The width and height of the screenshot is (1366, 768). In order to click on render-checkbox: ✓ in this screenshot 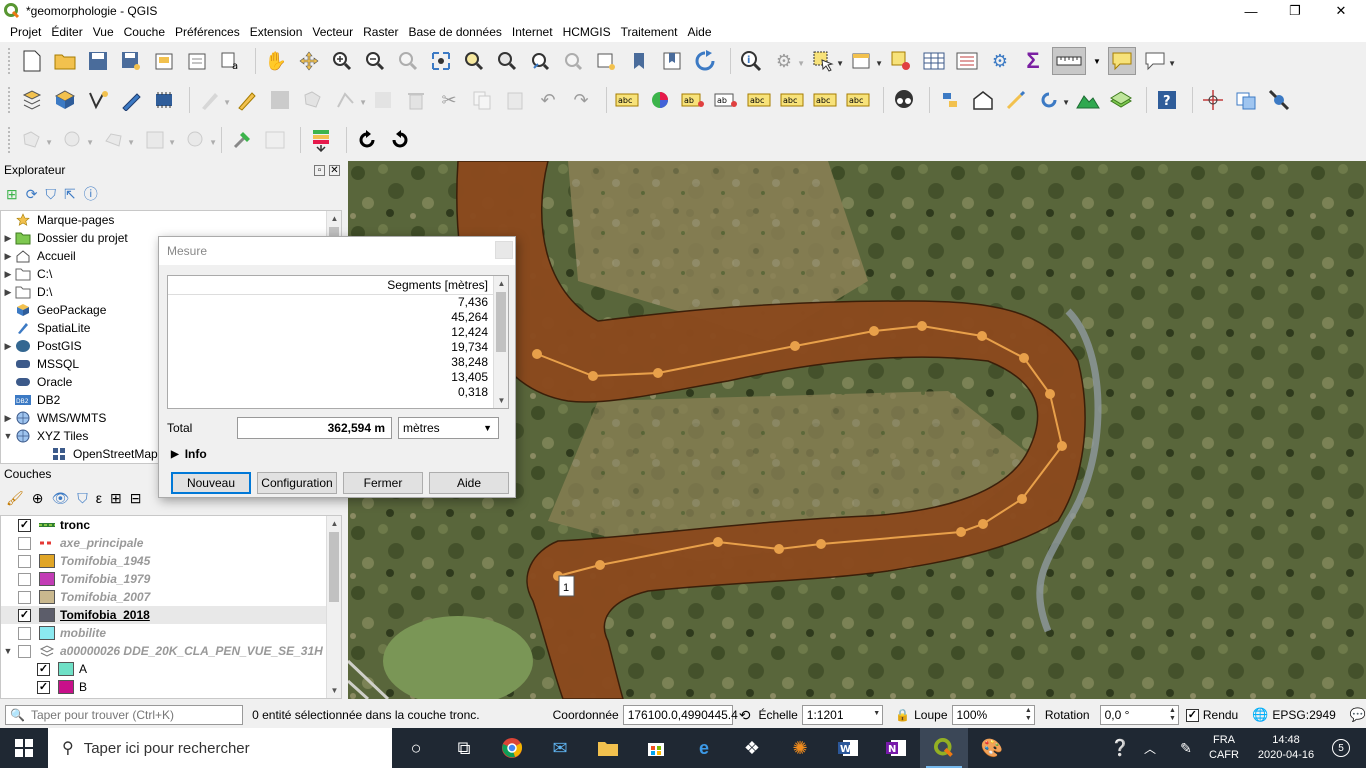, I will do `click(1192, 715)`.